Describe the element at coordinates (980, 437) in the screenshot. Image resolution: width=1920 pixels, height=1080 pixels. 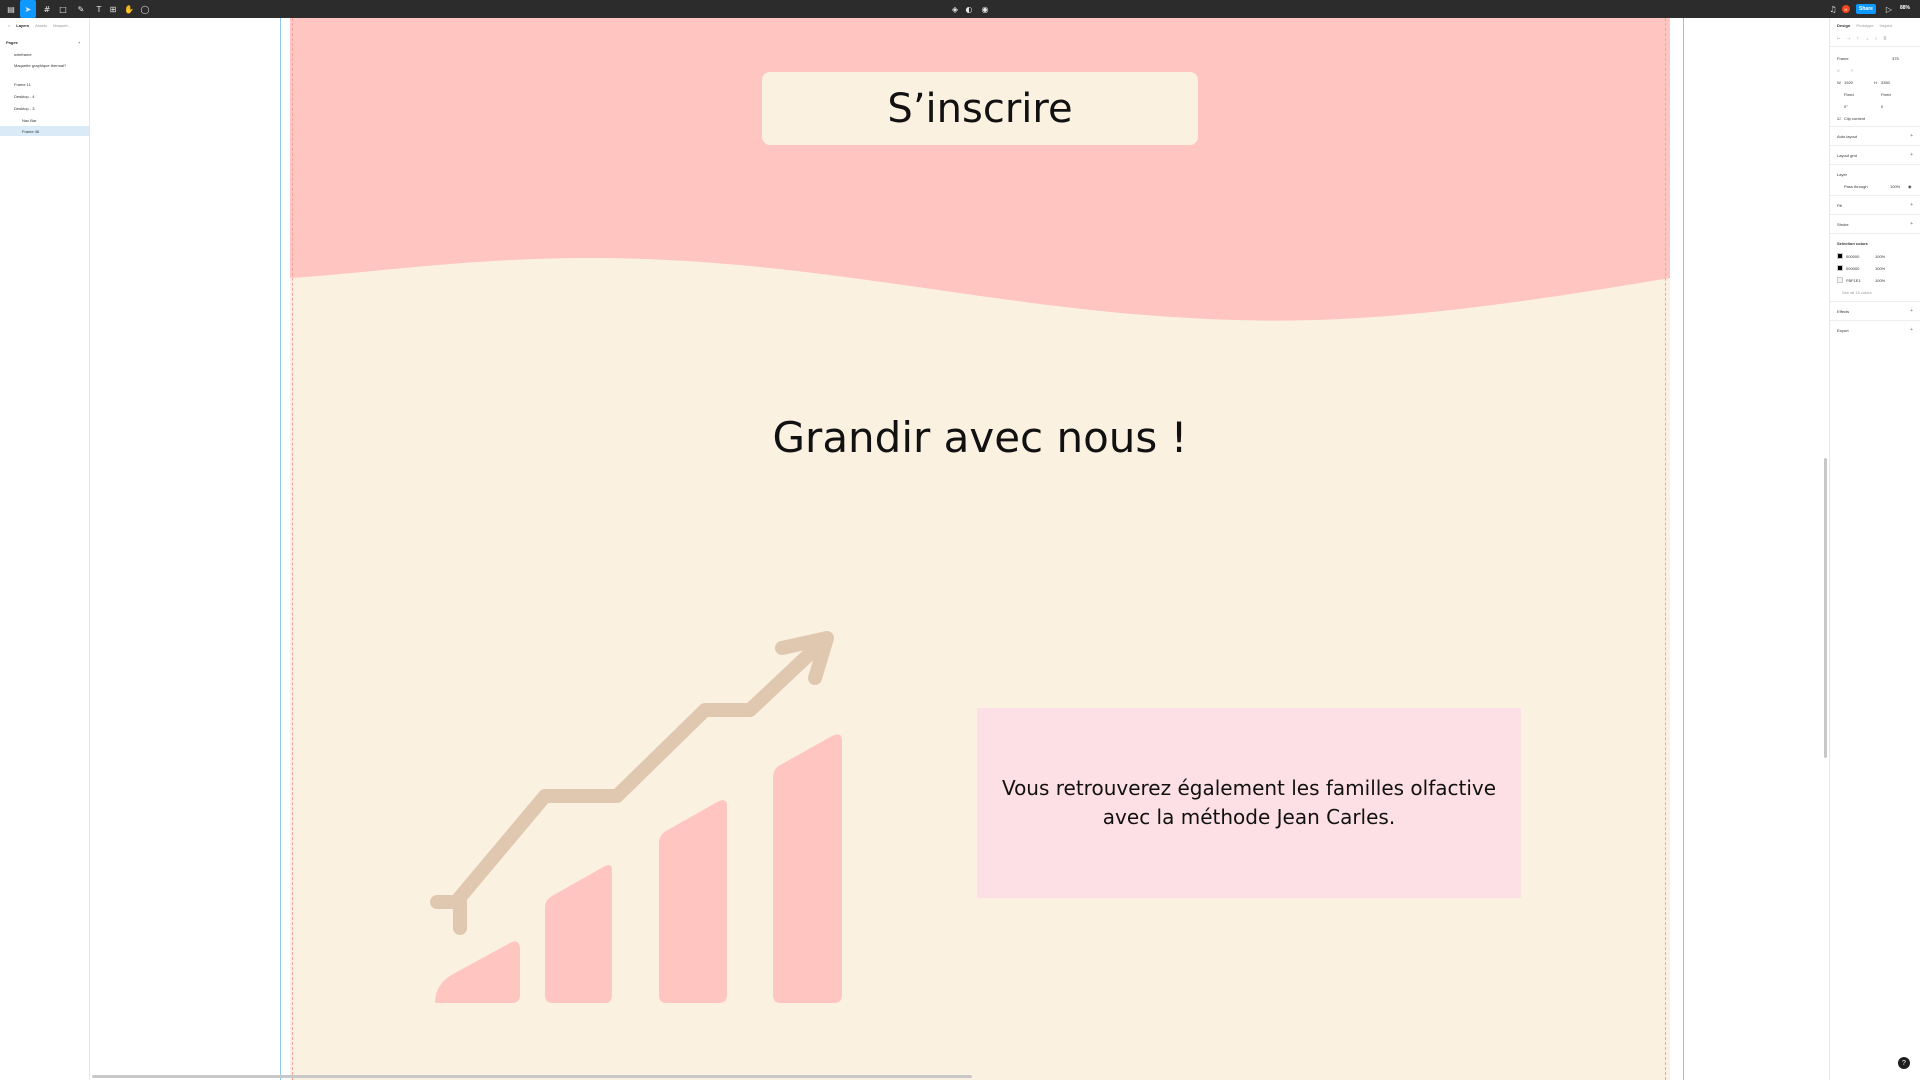
I see `section-heading: Grandir avec nous !` at that location.